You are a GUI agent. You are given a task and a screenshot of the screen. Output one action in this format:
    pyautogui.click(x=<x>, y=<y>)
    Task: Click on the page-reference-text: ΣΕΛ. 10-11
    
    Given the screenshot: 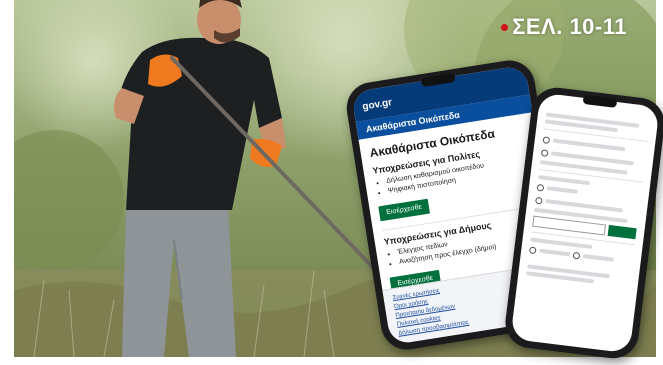 What is the action you would take?
    pyautogui.click(x=569, y=26)
    